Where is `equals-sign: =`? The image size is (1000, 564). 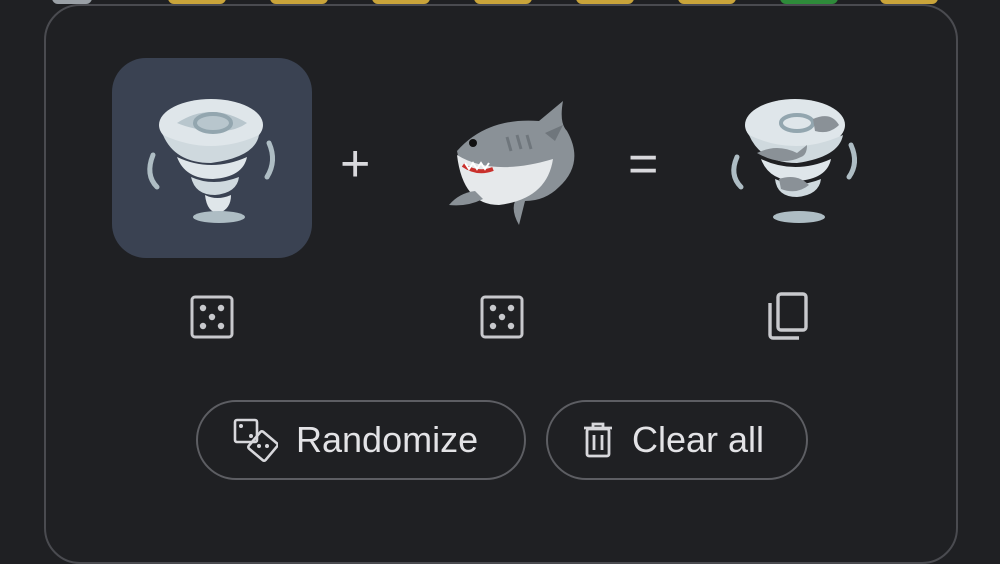 equals-sign: = is located at coordinates (643, 164).